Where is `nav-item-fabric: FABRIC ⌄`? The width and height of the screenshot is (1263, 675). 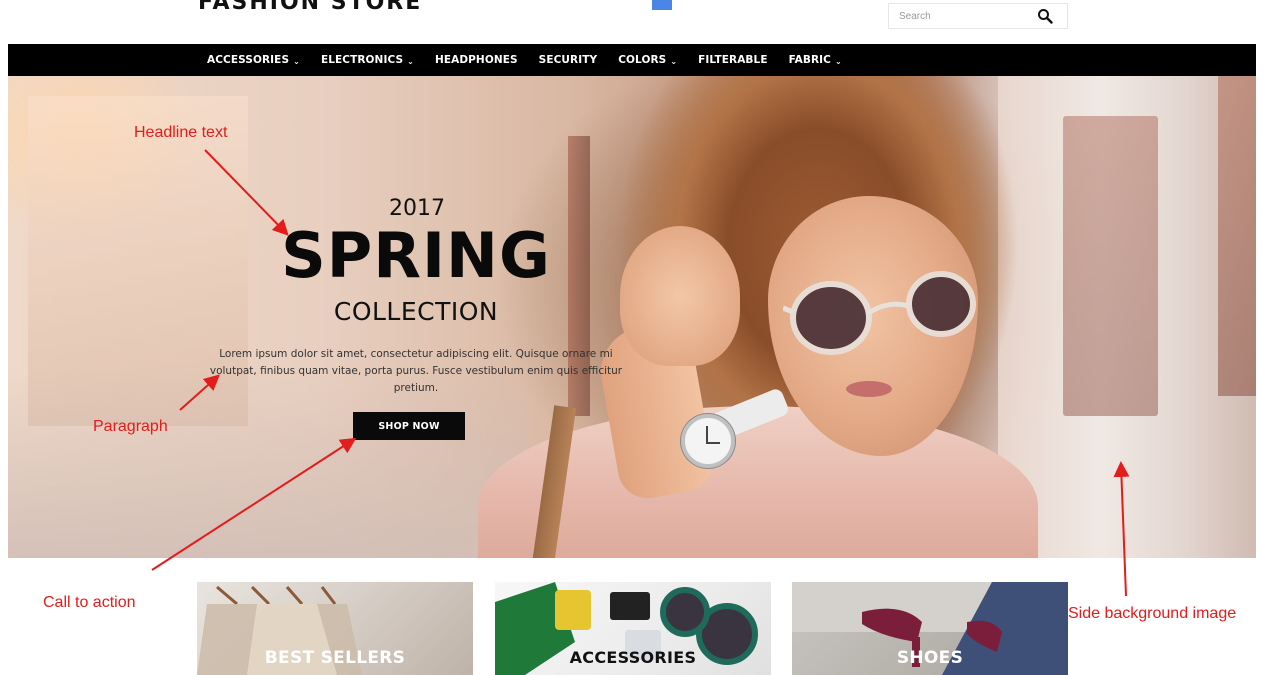 nav-item-fabric: FABRIC ⌄ is located at coordinates (815, 60).